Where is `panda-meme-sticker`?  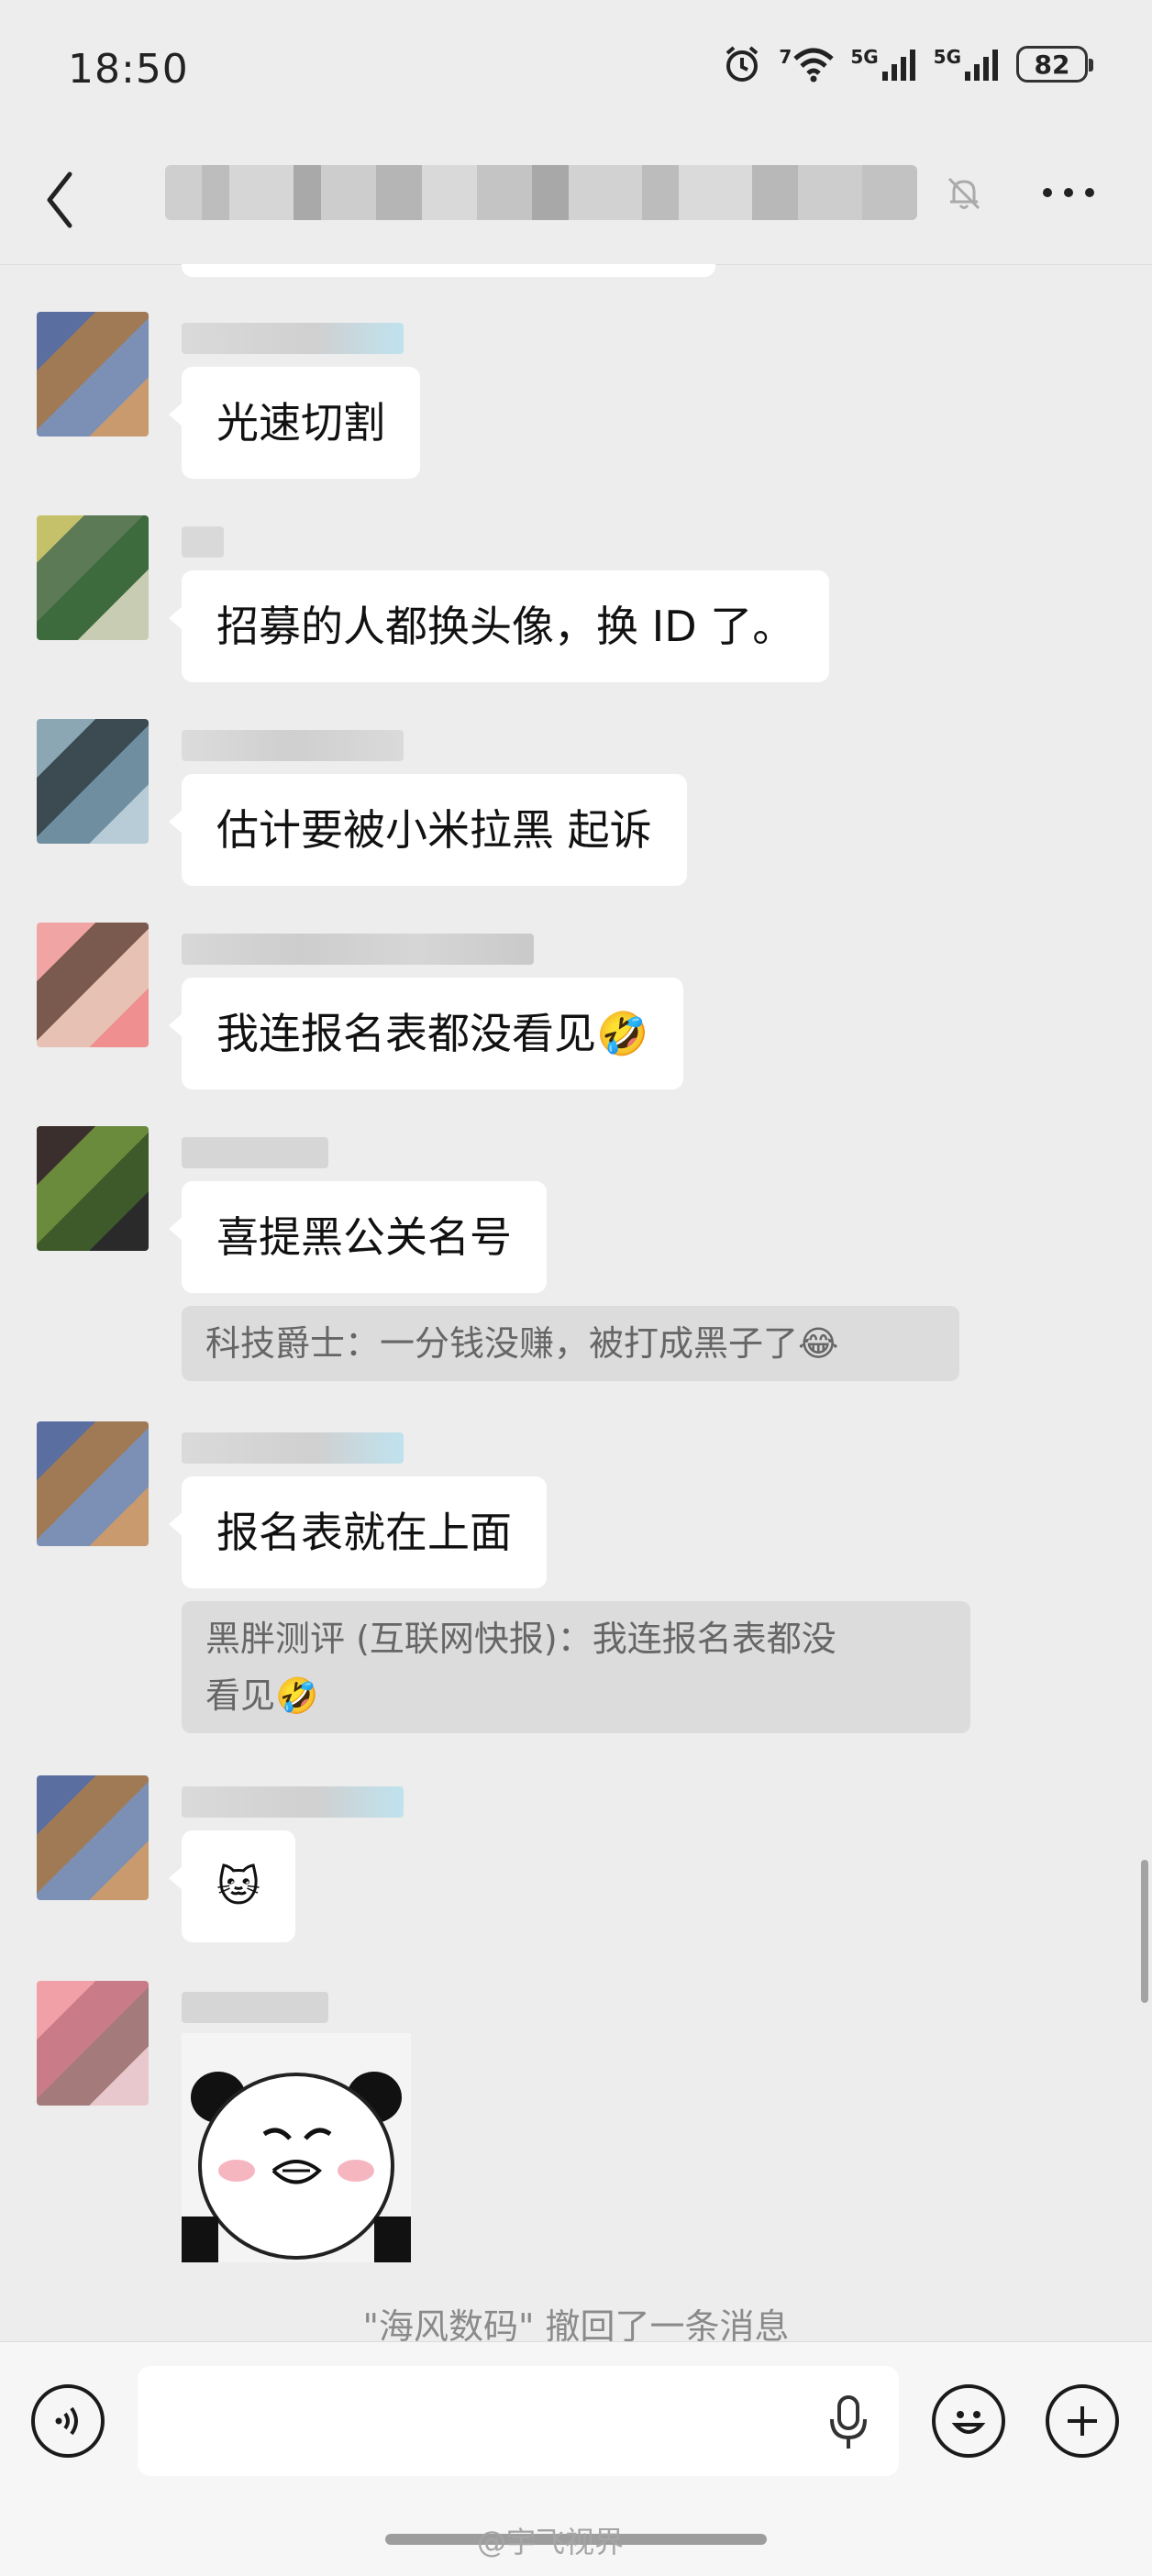 panda-meme-sticker is located at coordinates (296, 2147).